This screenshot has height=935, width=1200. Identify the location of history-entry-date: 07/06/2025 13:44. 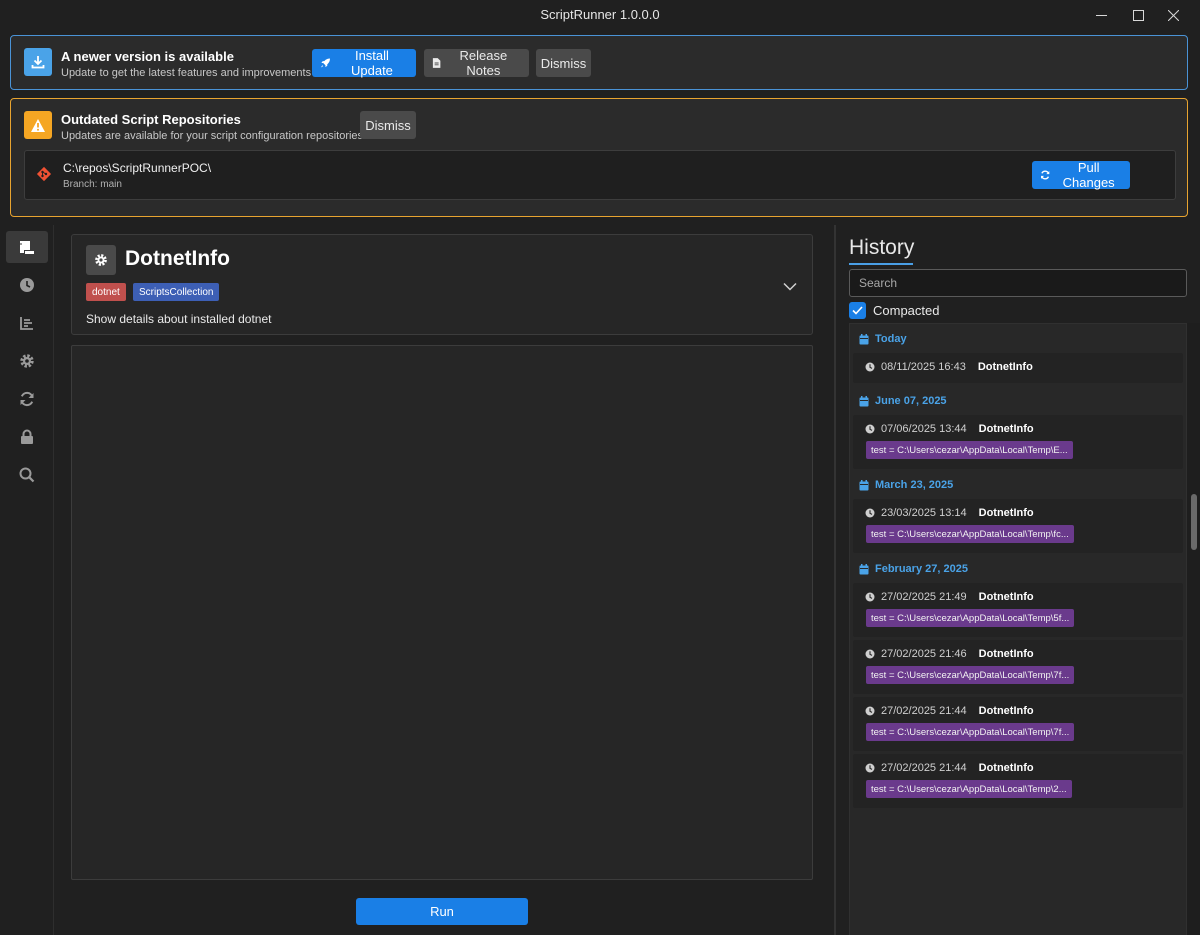
(924, 429).